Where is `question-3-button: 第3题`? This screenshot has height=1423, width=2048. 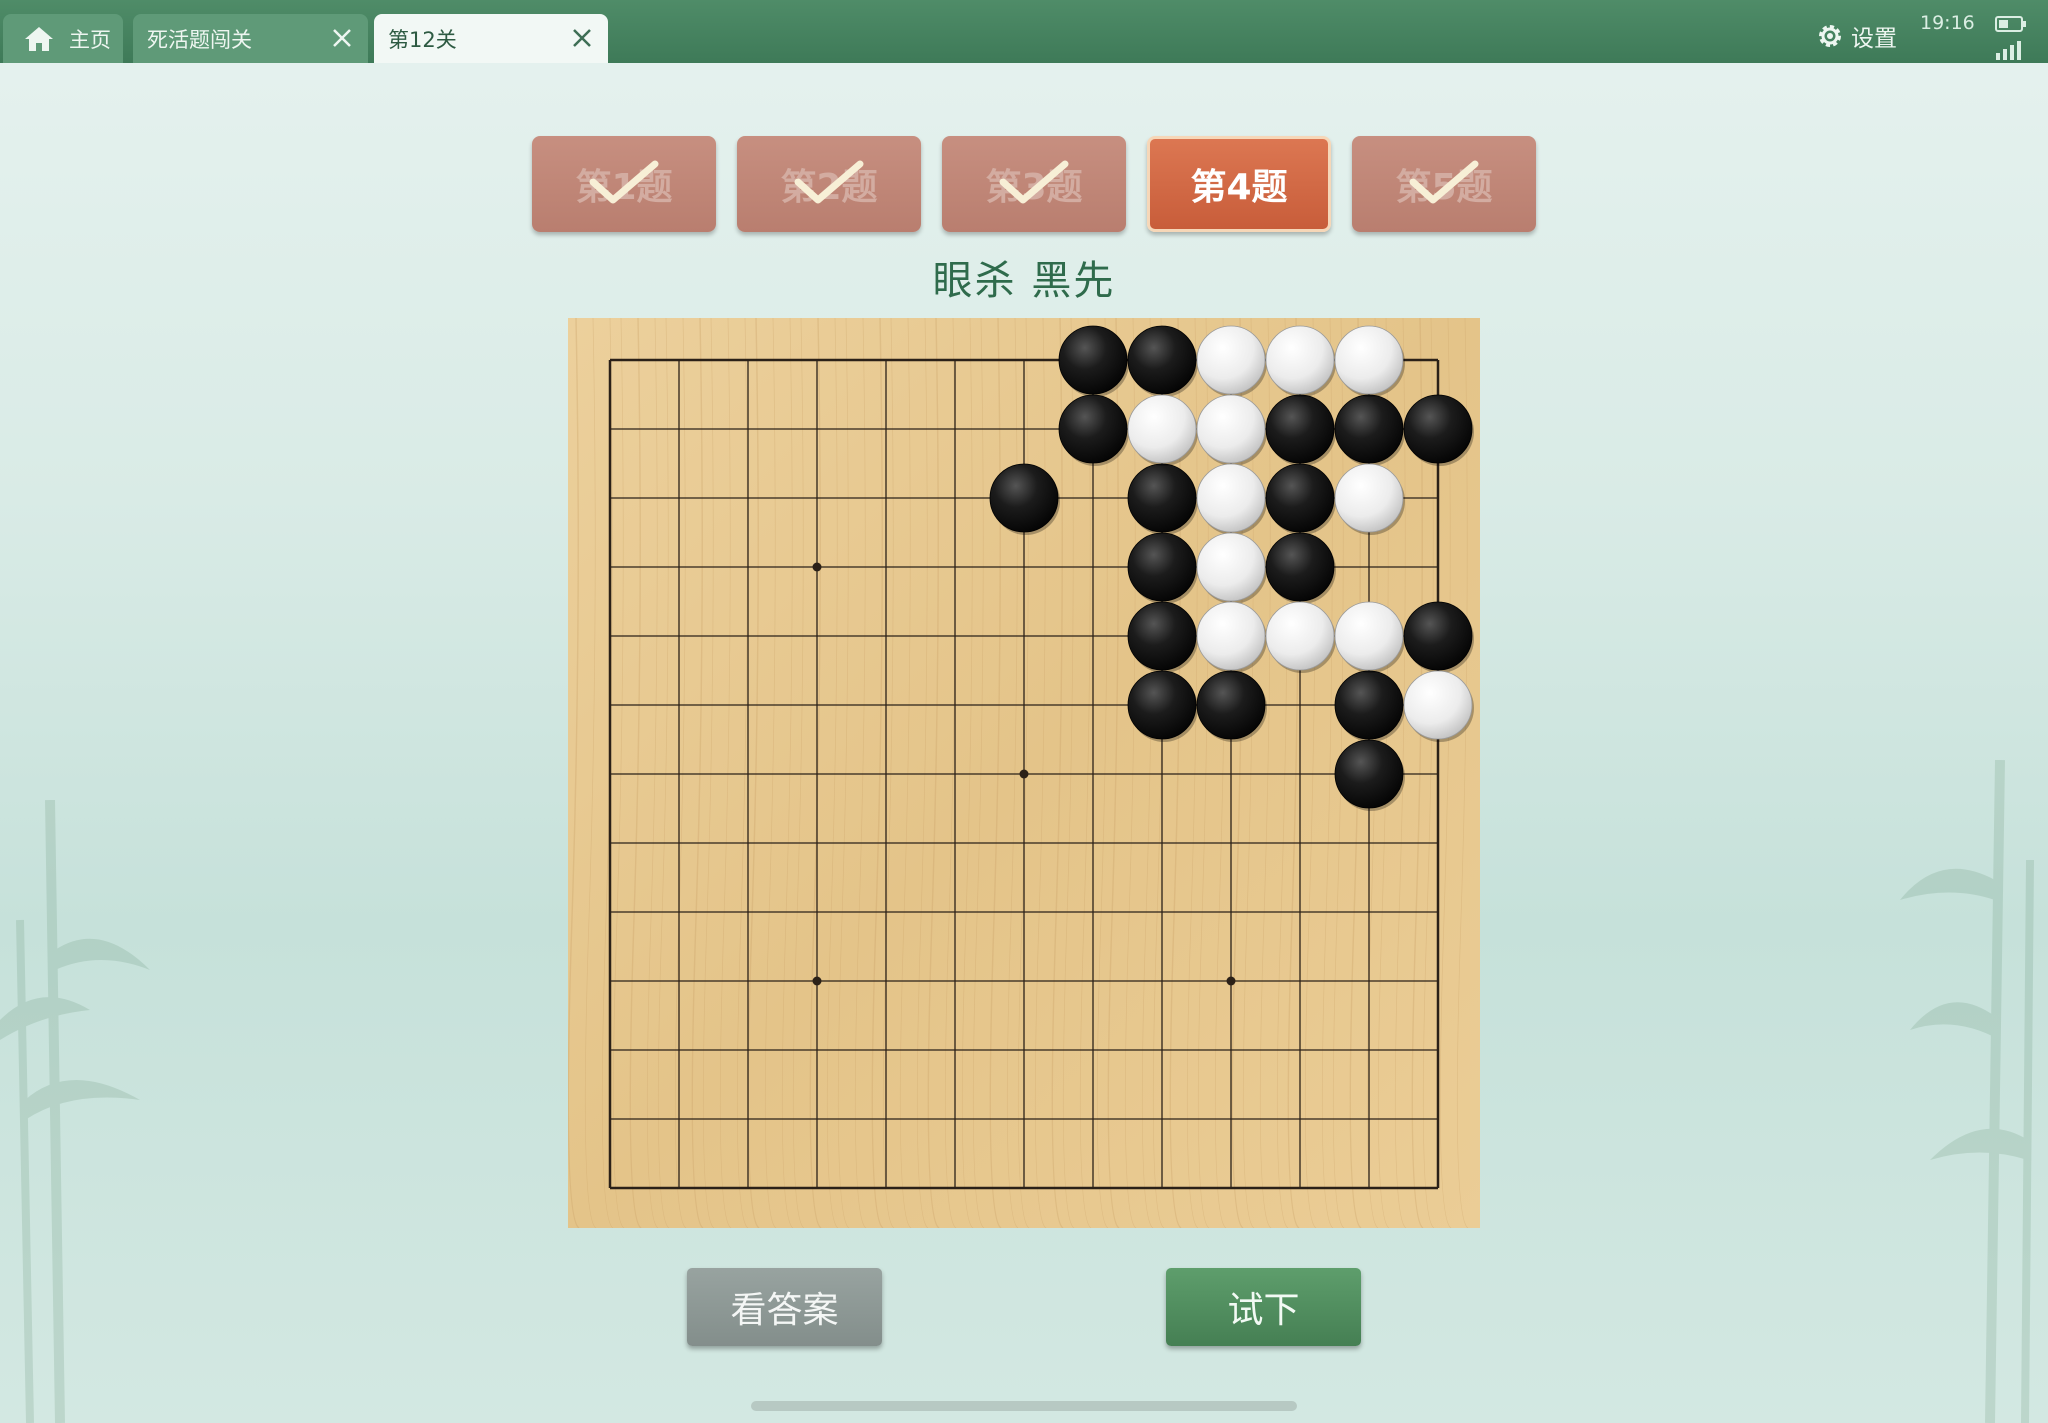
question-3-button: 第3题 is located at coordinates (1034, 184).